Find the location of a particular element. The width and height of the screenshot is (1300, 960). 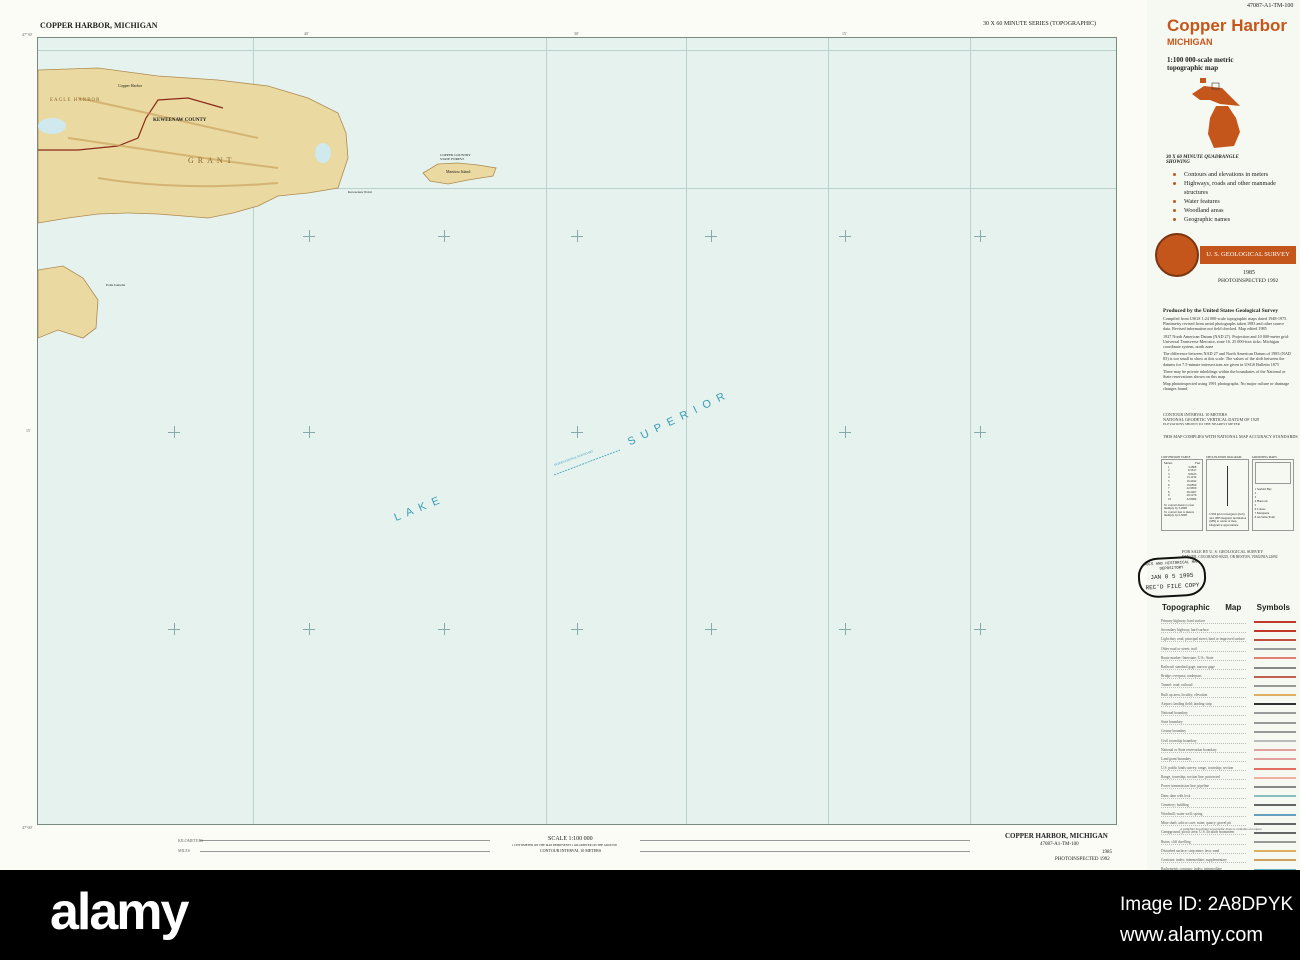

legend-item-label: Route marker: Interstate; U.S.; State is located at coordinates (1203, 658).